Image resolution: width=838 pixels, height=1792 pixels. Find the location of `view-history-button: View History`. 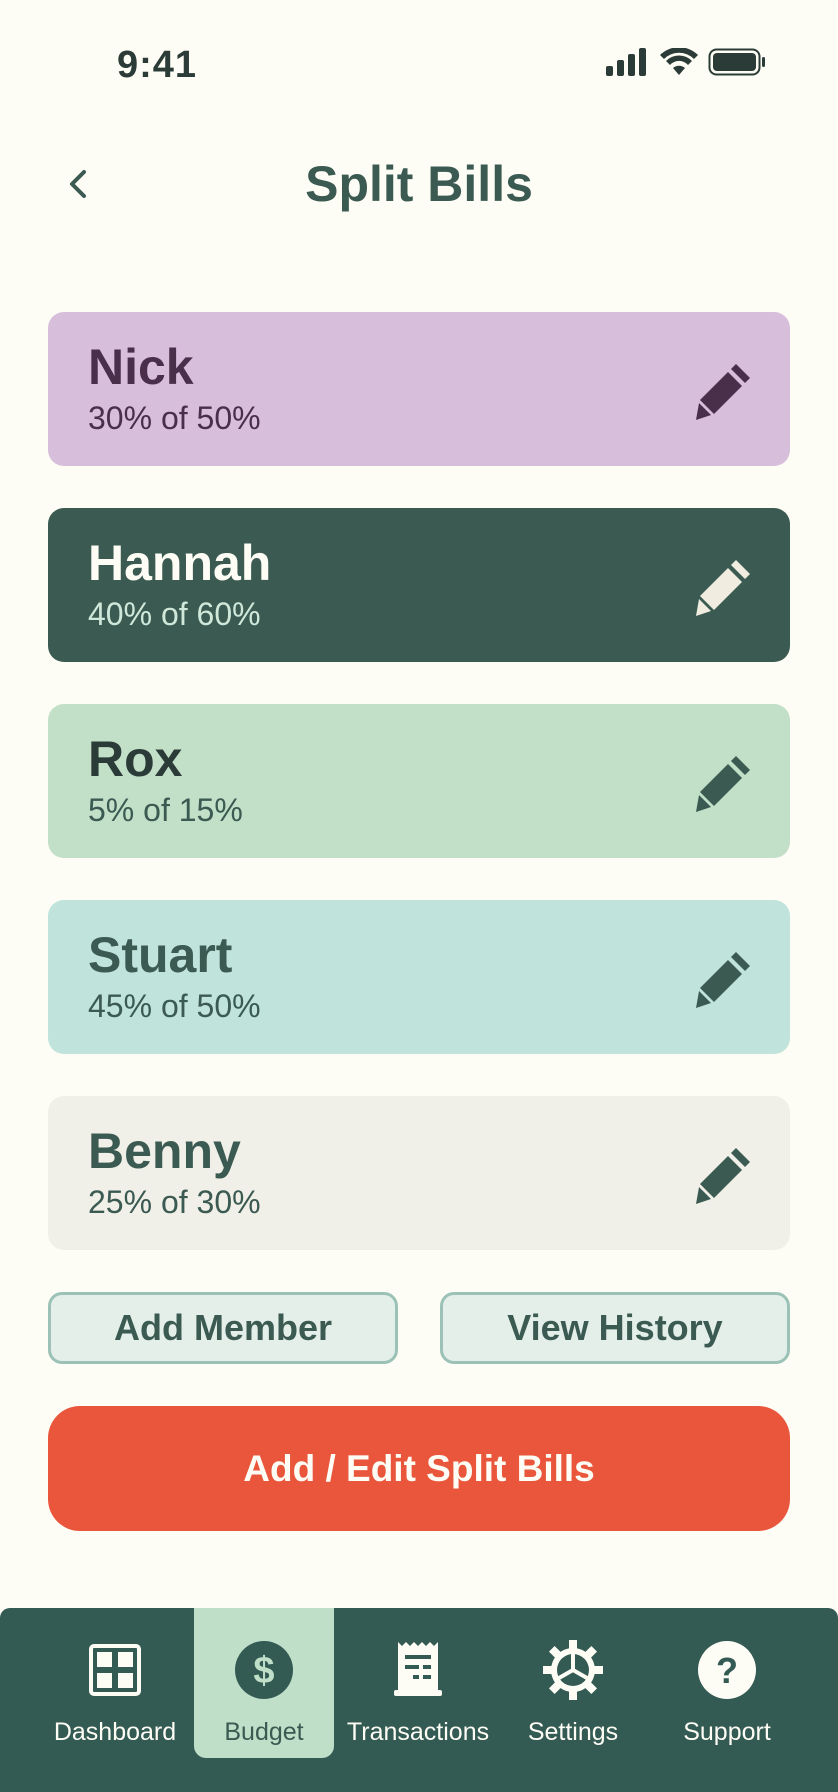

view-history-button: View History is located at coordinates (615, 1328).